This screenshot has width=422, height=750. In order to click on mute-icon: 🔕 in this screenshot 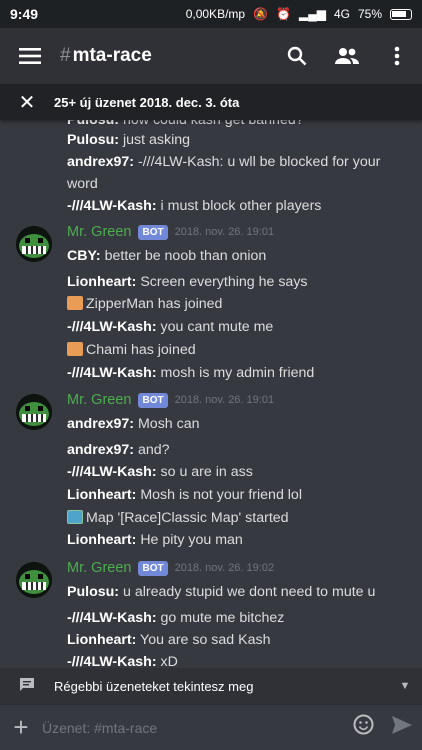, I will do `click(261, 14)`.